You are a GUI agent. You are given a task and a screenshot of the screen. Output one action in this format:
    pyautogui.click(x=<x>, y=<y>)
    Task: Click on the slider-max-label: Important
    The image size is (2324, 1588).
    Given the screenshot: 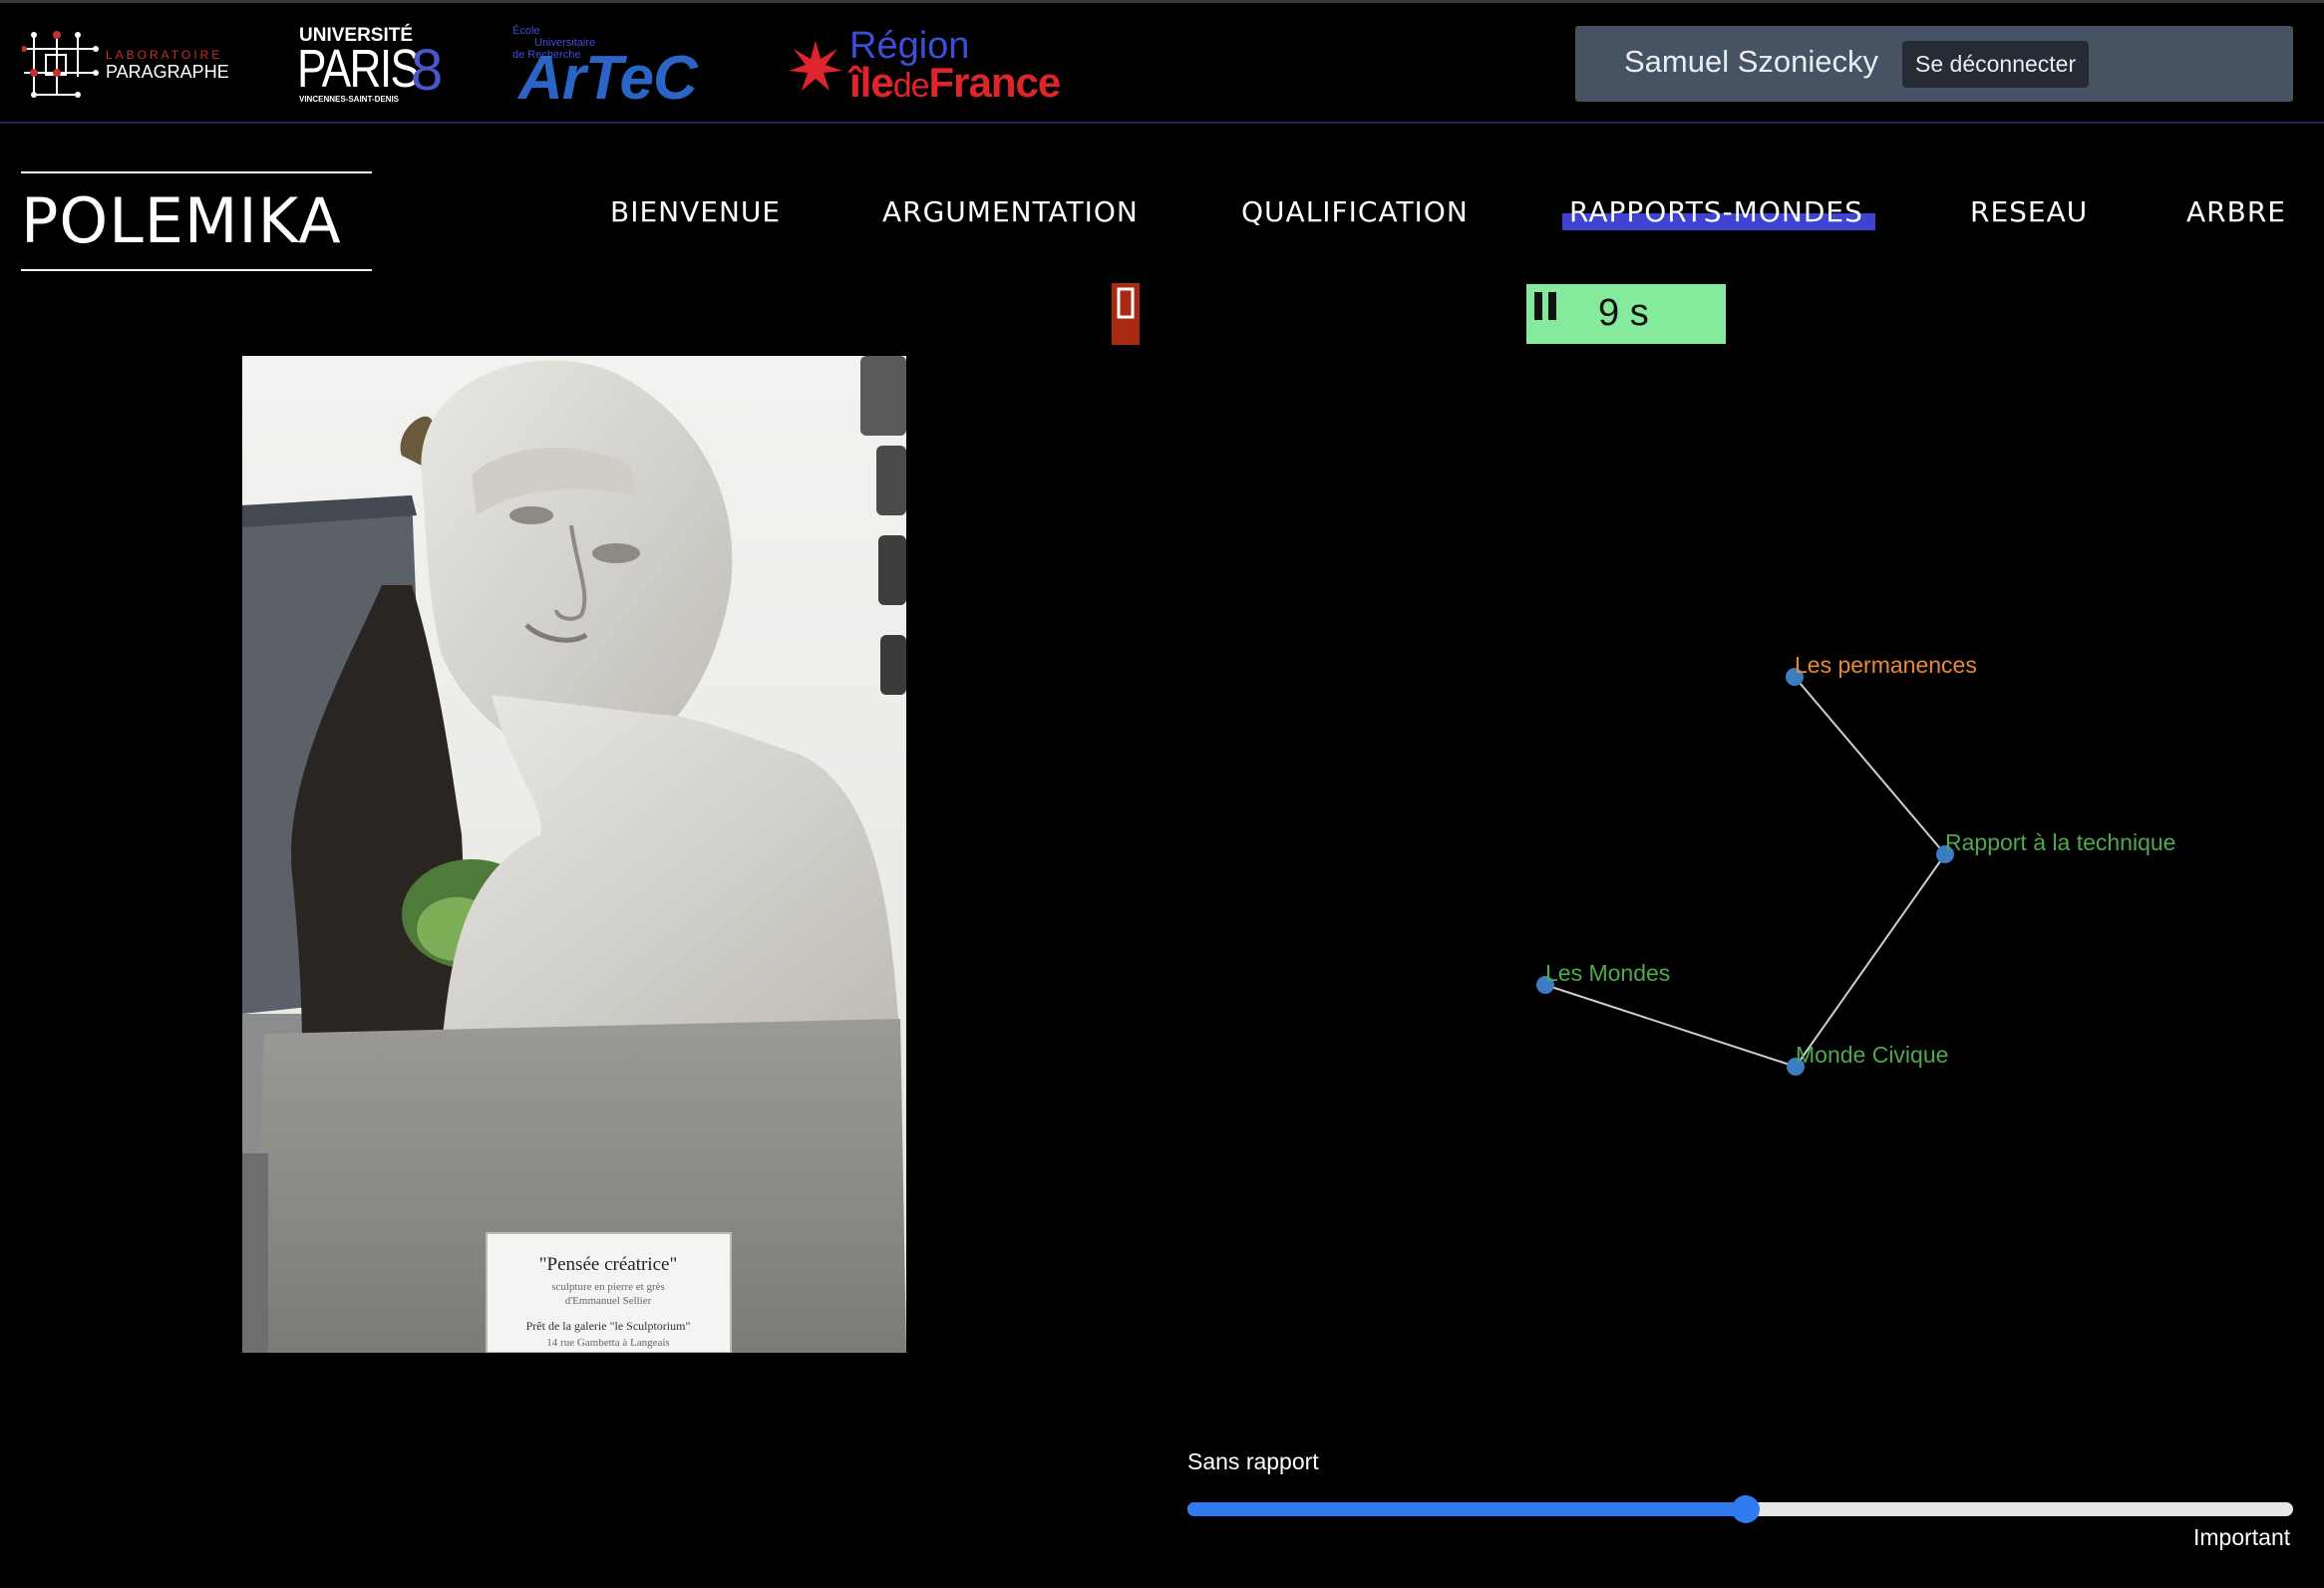 What is the action you would take?
    pyautogui.click(x=2242, y=1537)
    